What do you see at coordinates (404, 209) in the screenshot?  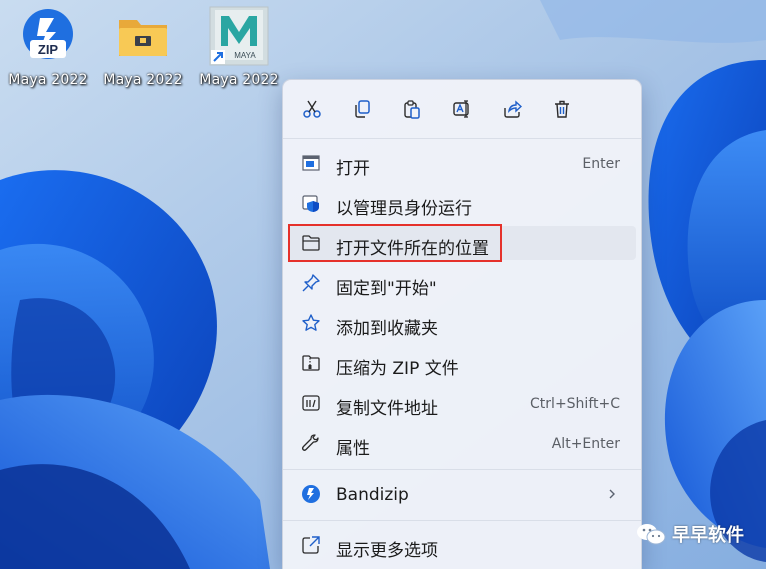 I see `menu-item-label: 以管理员身份运行` at bounding box center [404, 209].